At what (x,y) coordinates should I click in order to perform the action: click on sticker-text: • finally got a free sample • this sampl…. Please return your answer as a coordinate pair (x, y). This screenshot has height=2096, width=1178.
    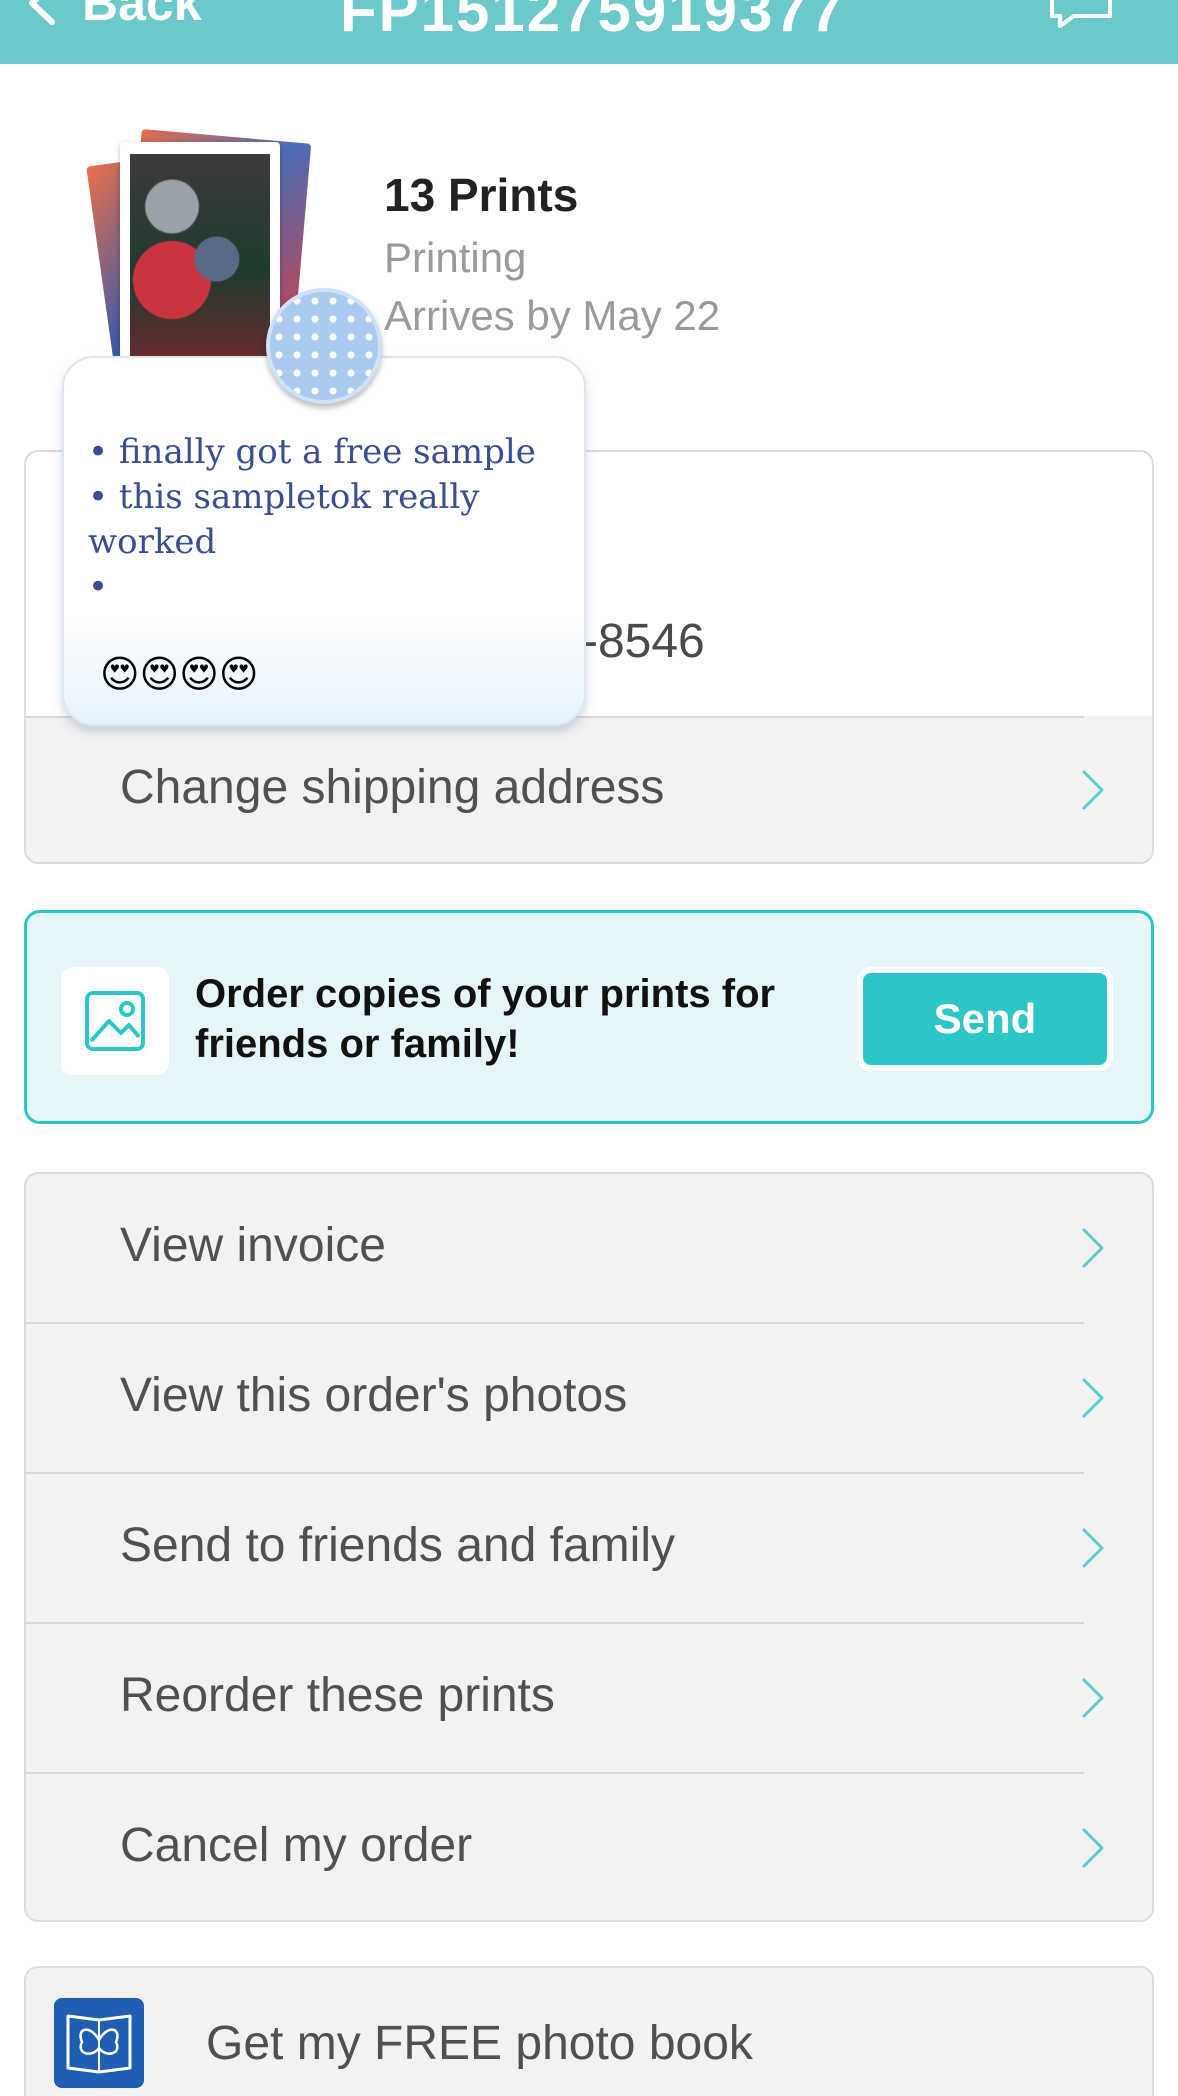
    Looking at the image, I should click on (328, 520).